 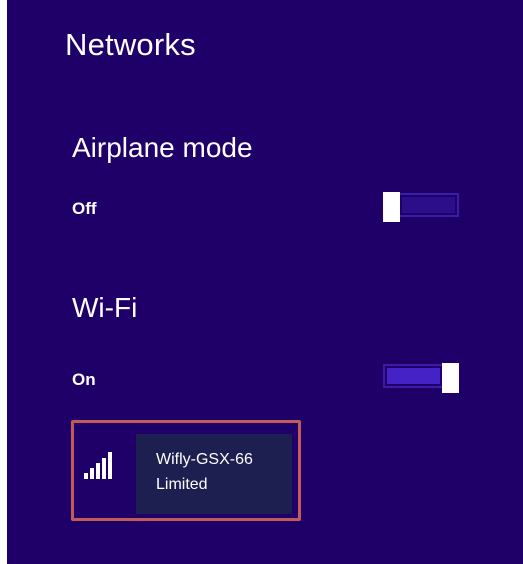 I want to click on wifi-toggle-thumb, so click(x=450, y=378).